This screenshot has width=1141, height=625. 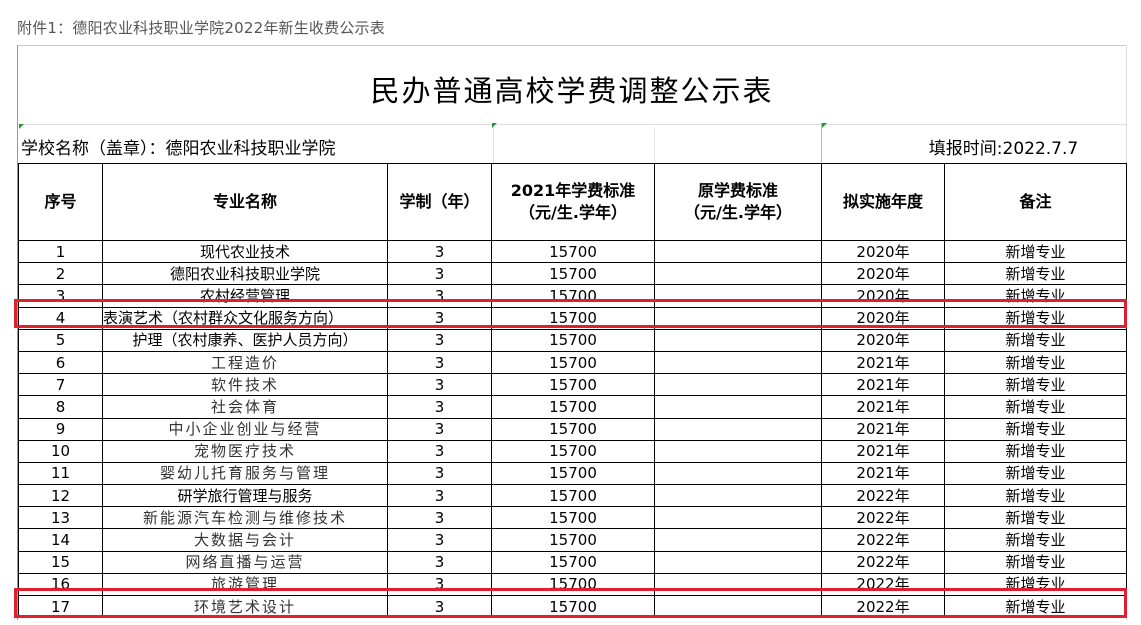 What do you see at coordinates (245, 562) in the screenshot?
I see `cell-major: 网络直播与运营` at bounding box center [245, 562].